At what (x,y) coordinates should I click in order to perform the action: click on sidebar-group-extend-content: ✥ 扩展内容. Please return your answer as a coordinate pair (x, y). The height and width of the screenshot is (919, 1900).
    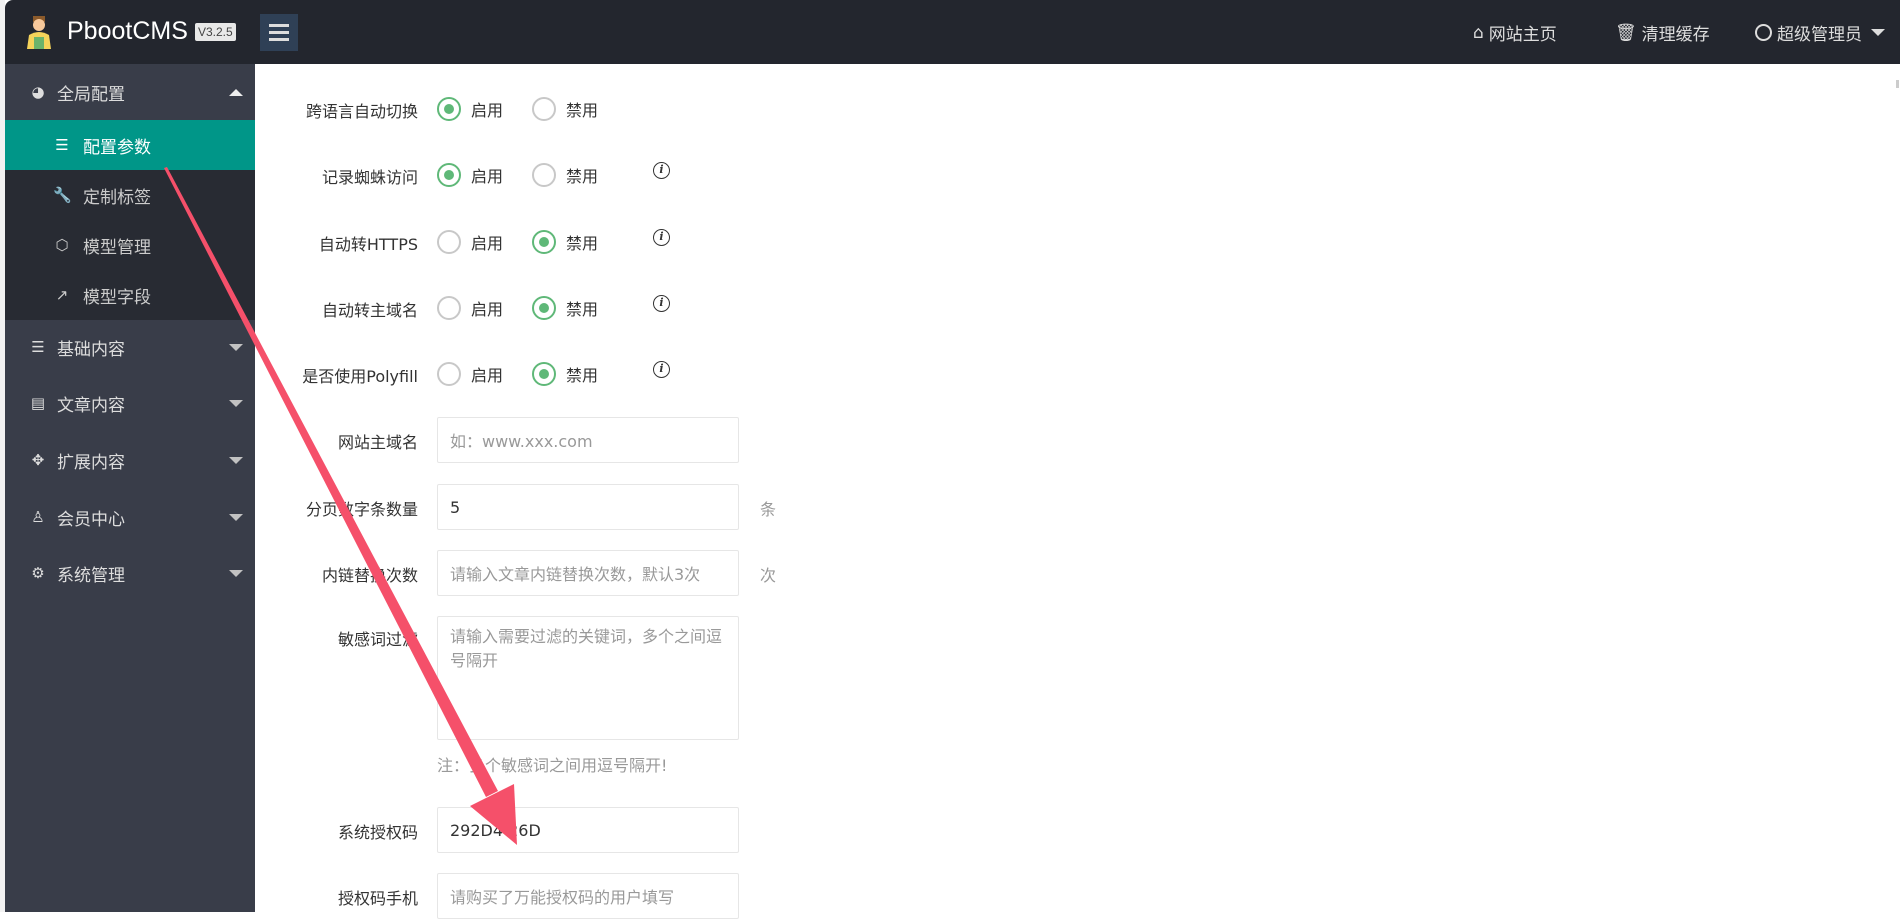
    Looking at the image, I should click on (130, 460).